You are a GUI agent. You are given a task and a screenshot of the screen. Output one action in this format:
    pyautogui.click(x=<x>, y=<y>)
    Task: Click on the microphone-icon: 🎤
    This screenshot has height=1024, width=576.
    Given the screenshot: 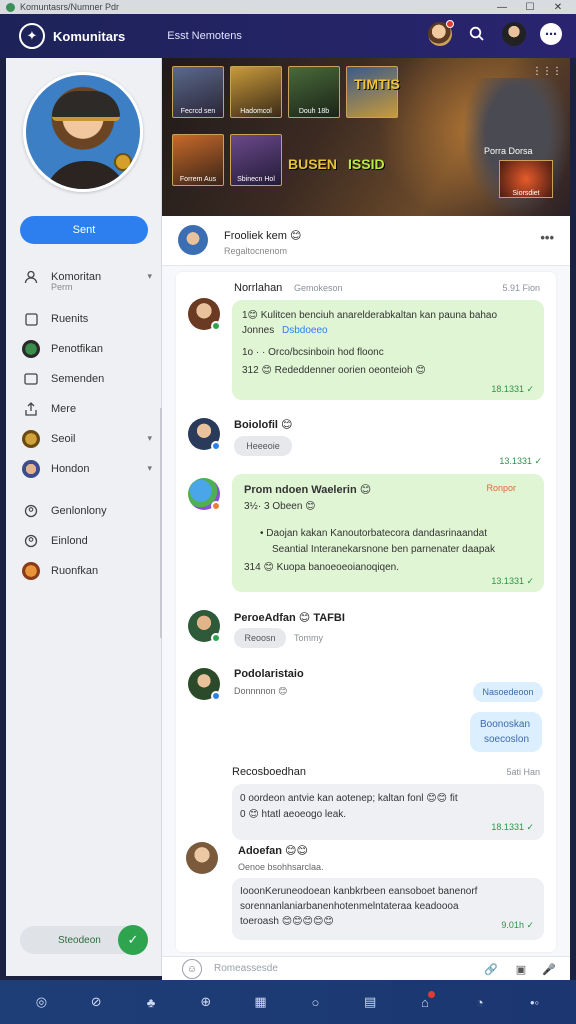 What is the action you would take?
    pyautogui.click(x=549, y=969)
    